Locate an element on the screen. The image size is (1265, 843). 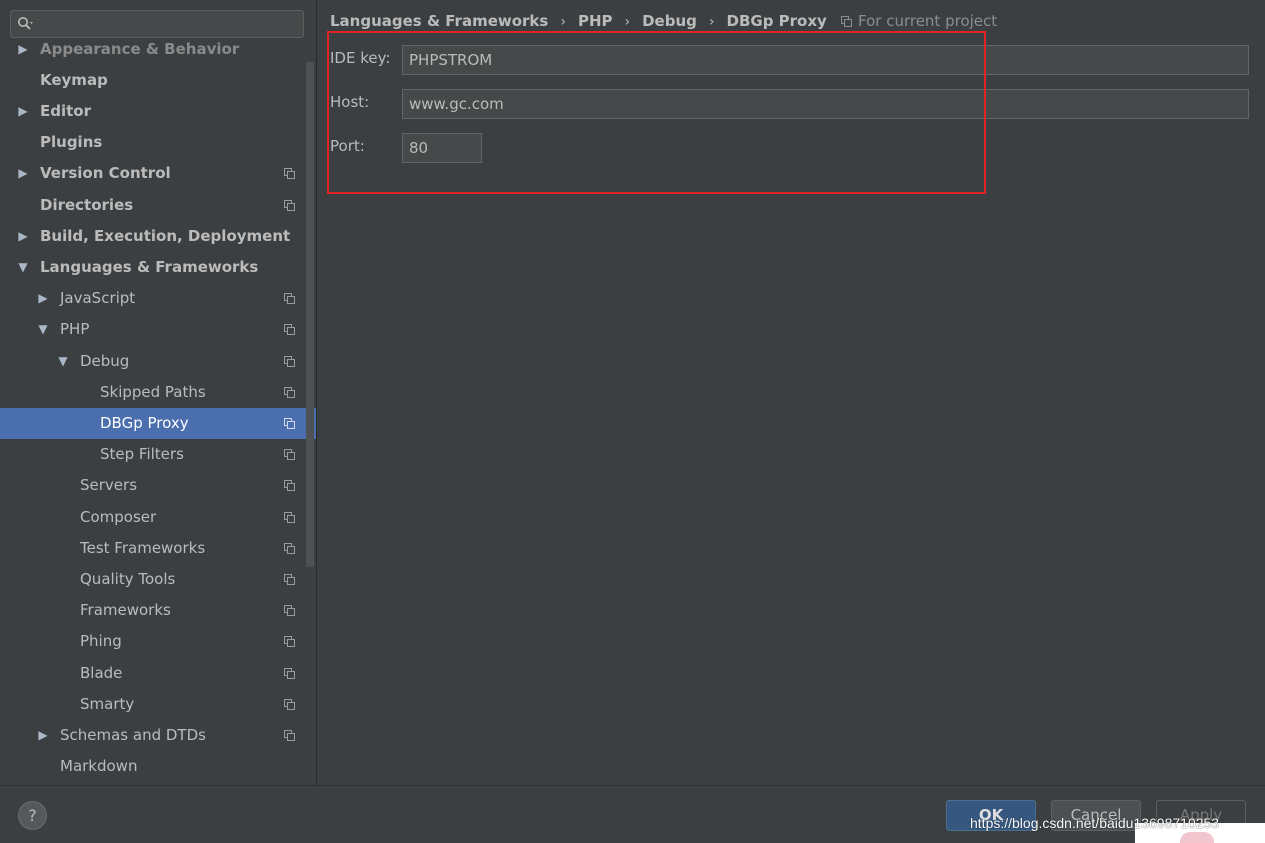
sidebar-item-languages-frameworks: ▼ Languages & Frameworks is located at coordinates (158, 267).